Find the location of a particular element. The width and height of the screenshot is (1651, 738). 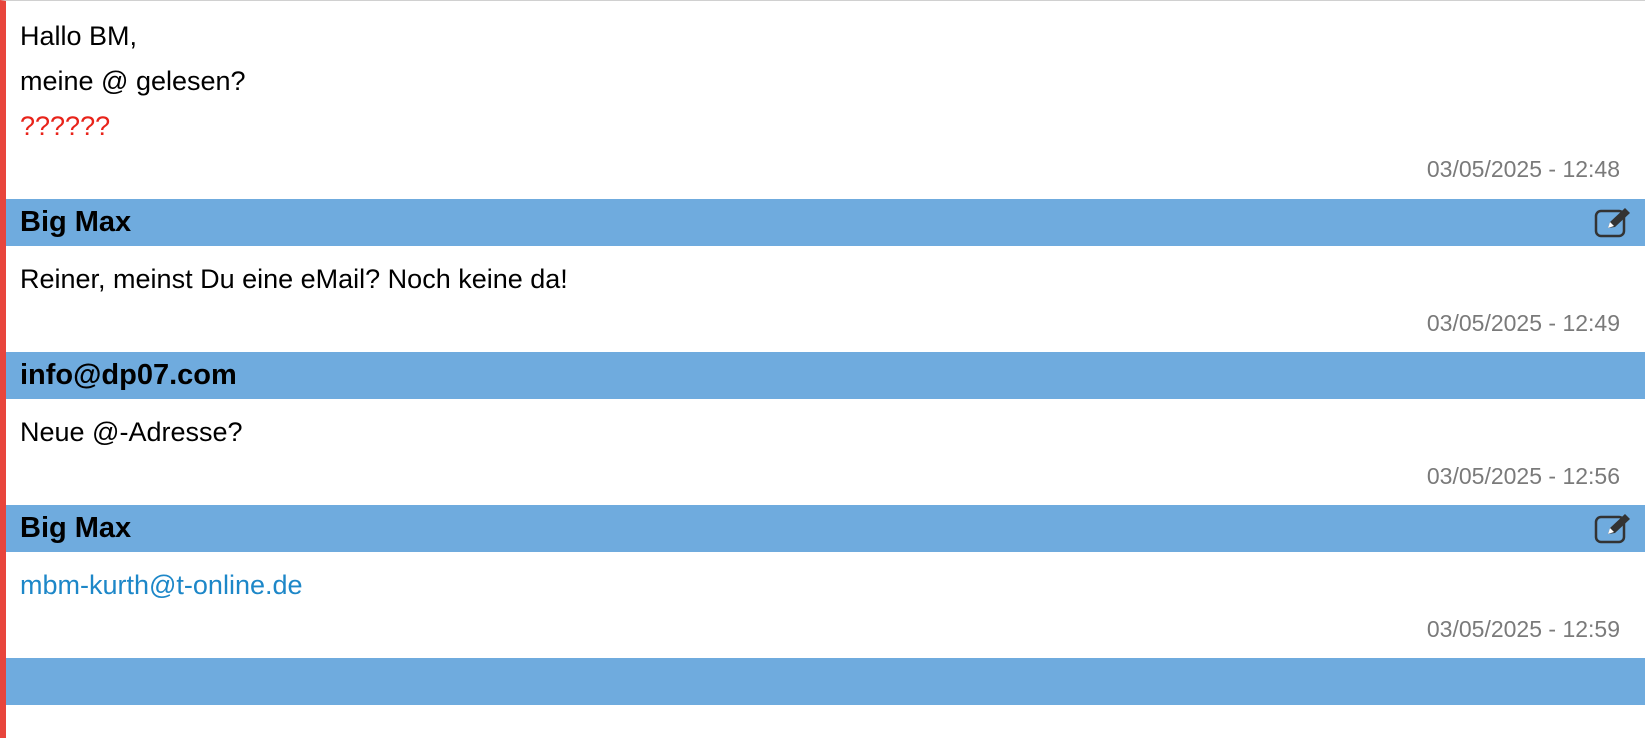

post-timestamp: 03/05/2025 - 12:56 is located at coordinates (1523, 476).